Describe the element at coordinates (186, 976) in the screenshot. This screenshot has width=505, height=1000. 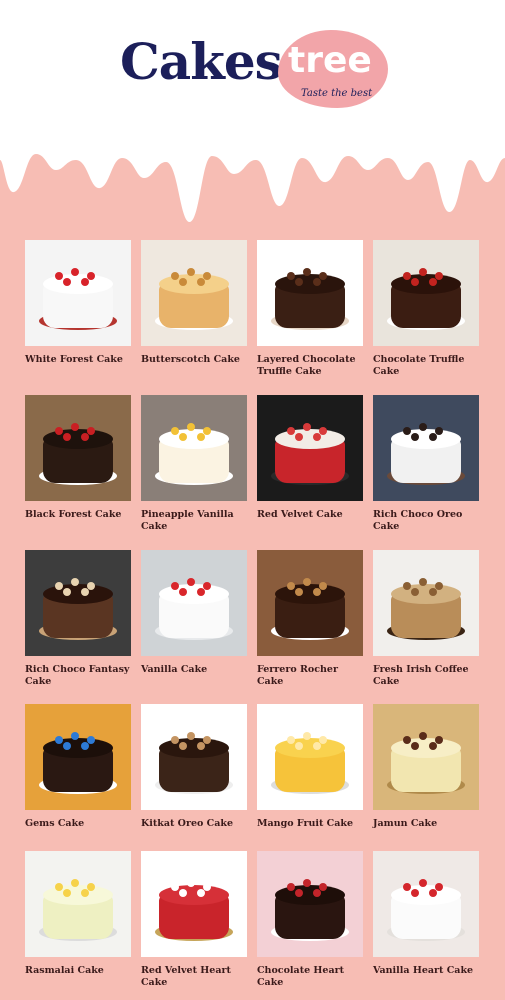
I see `cake-name: Red Velvet Heart Cake` at that location.